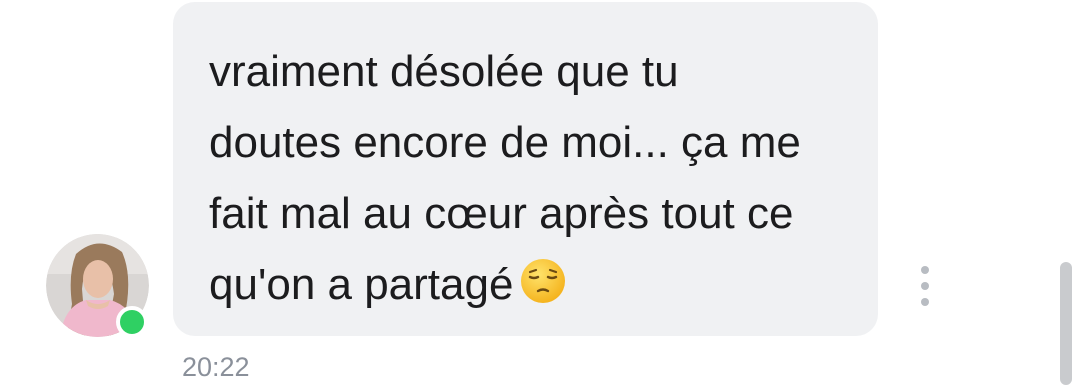 The image size is (1076, 385). What do you see at coordinates (543, 281) in the screenshot?
I see `pensive-face-emoji-icon` at bounding box center [543, 281].